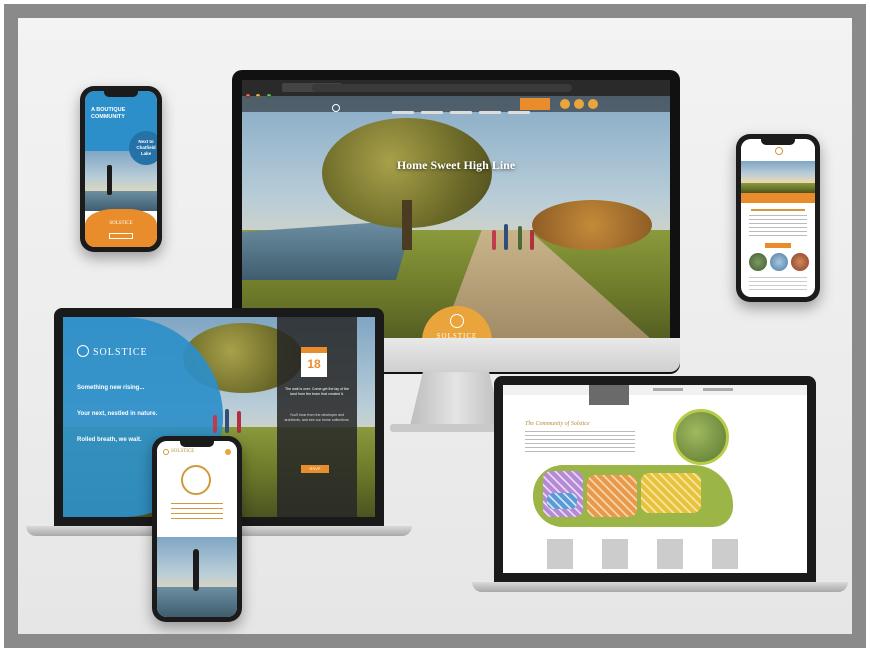 The image size is (870, 652). I want to click on plan-zone-yellow, so click(671, 493).